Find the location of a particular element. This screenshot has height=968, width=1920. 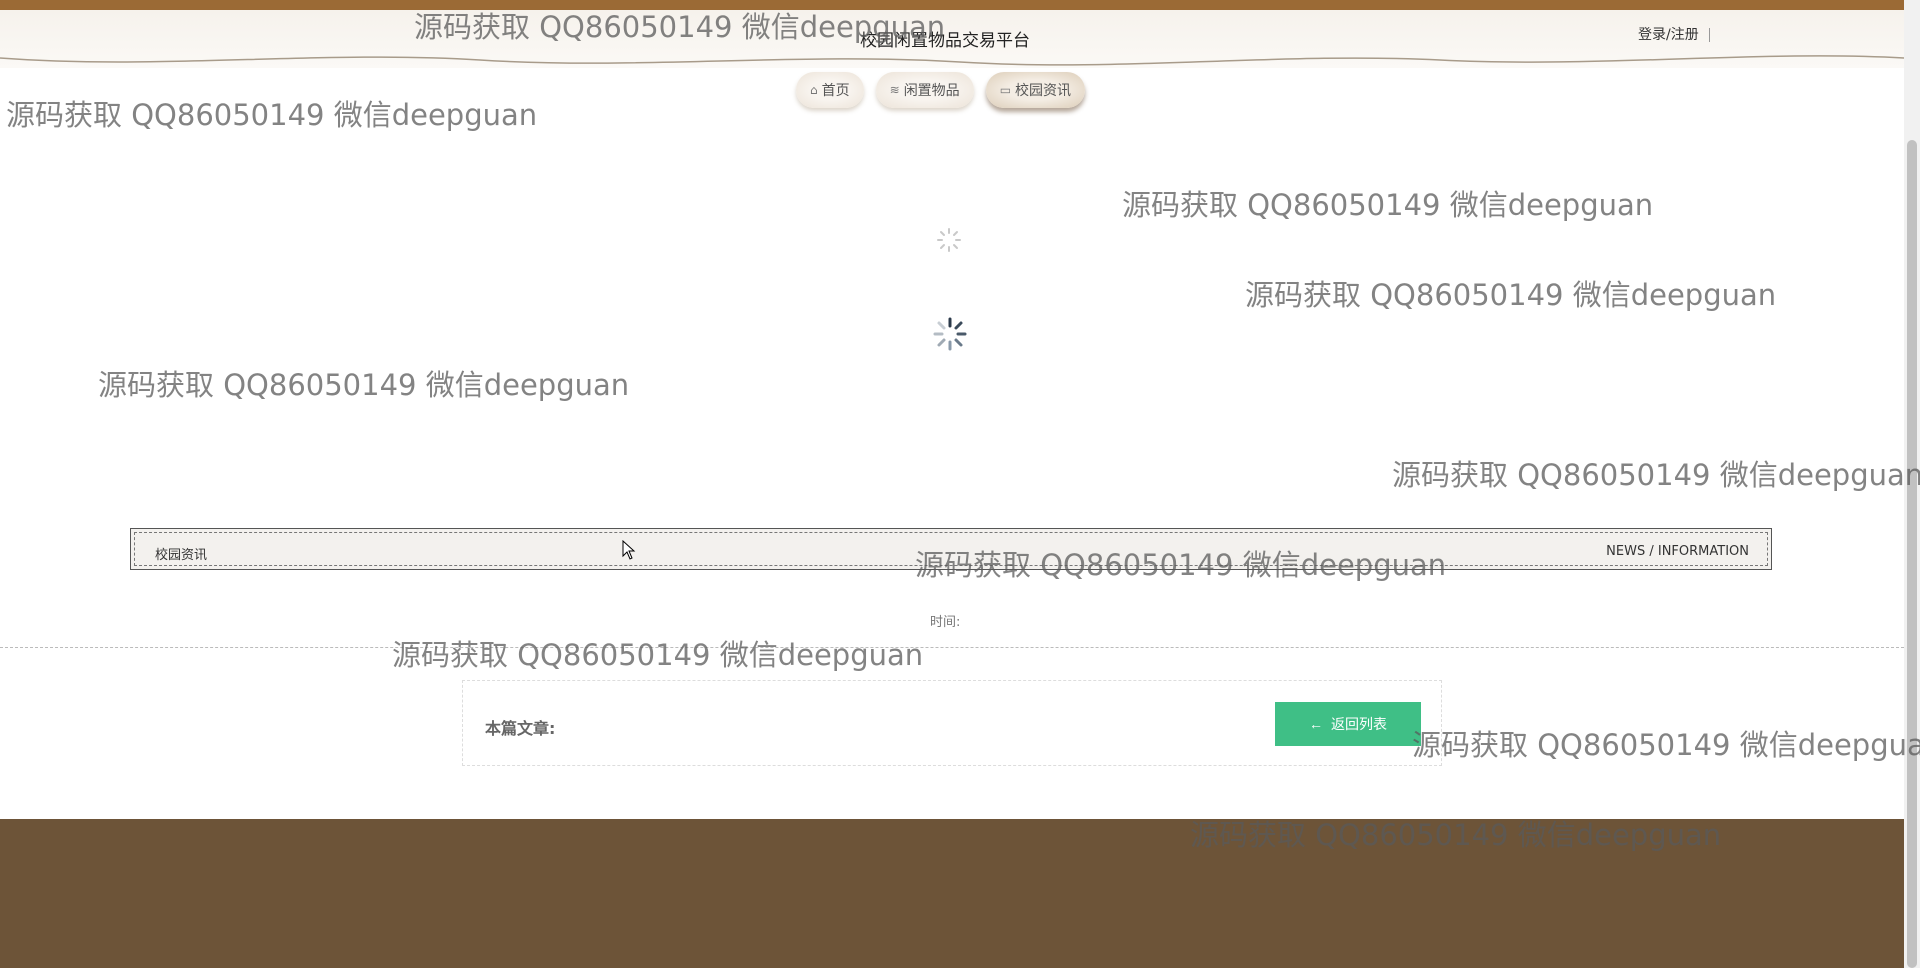

nav-item-label: 闲置物品 is located at coordinates (931, 91).